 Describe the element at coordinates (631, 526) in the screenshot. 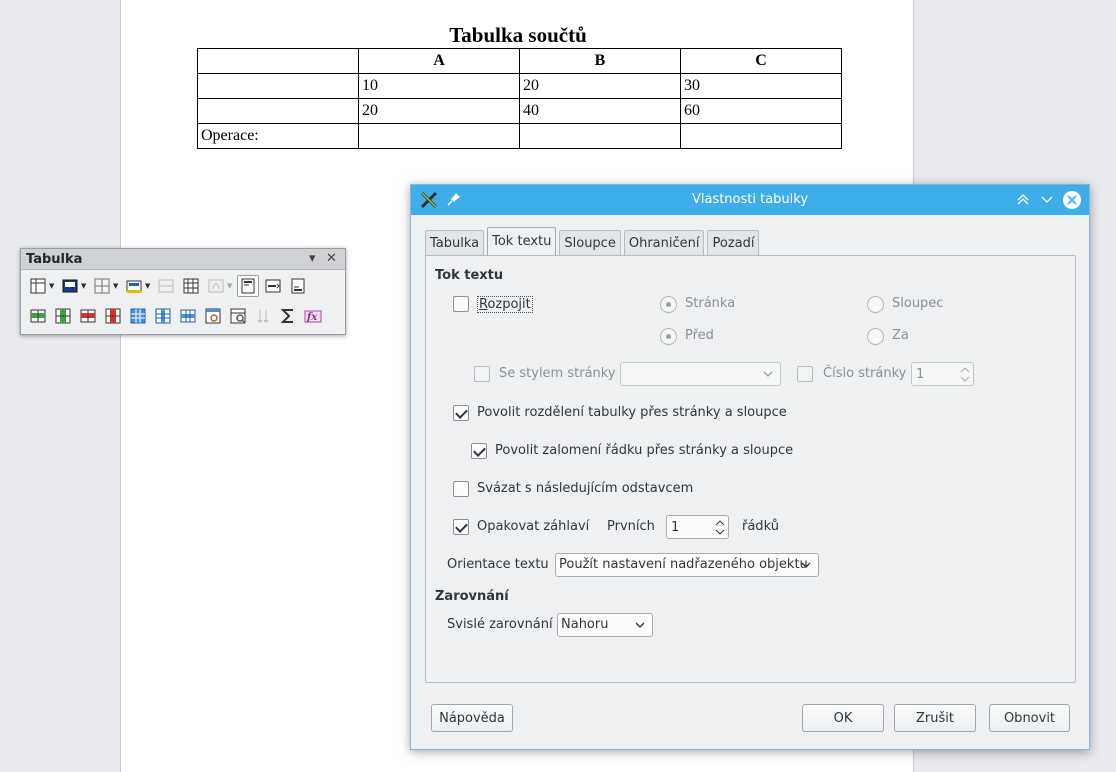

I see `first-label: Prvních` at that location.